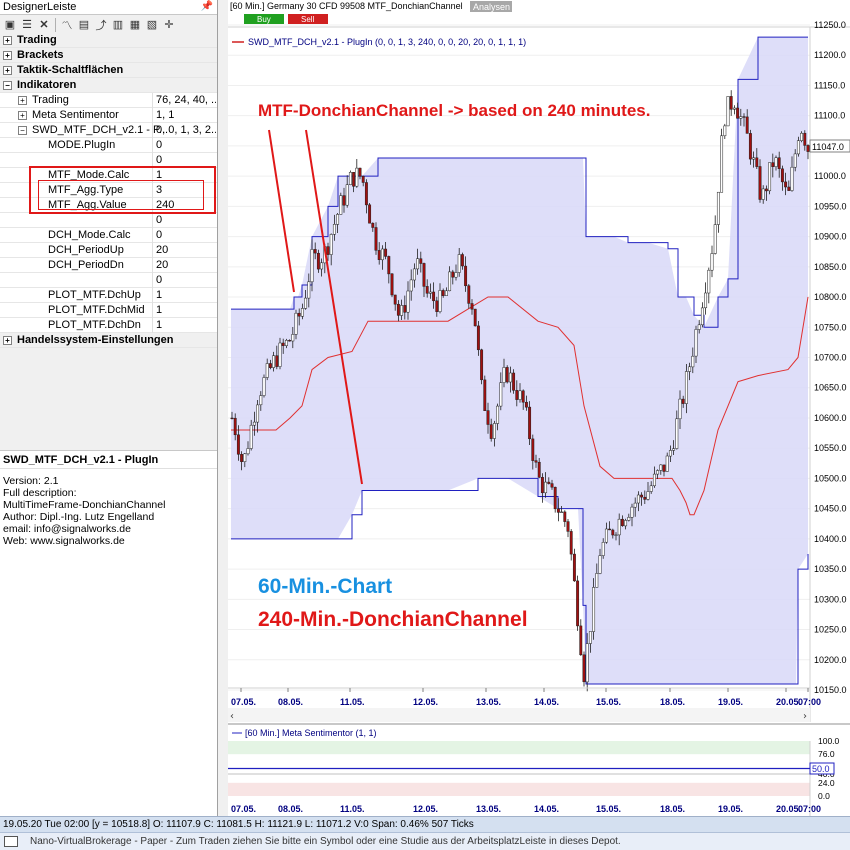 This screenshot has height=850, width=850. I want to click on y-tick-label: 10950.0, so click(830, 206).